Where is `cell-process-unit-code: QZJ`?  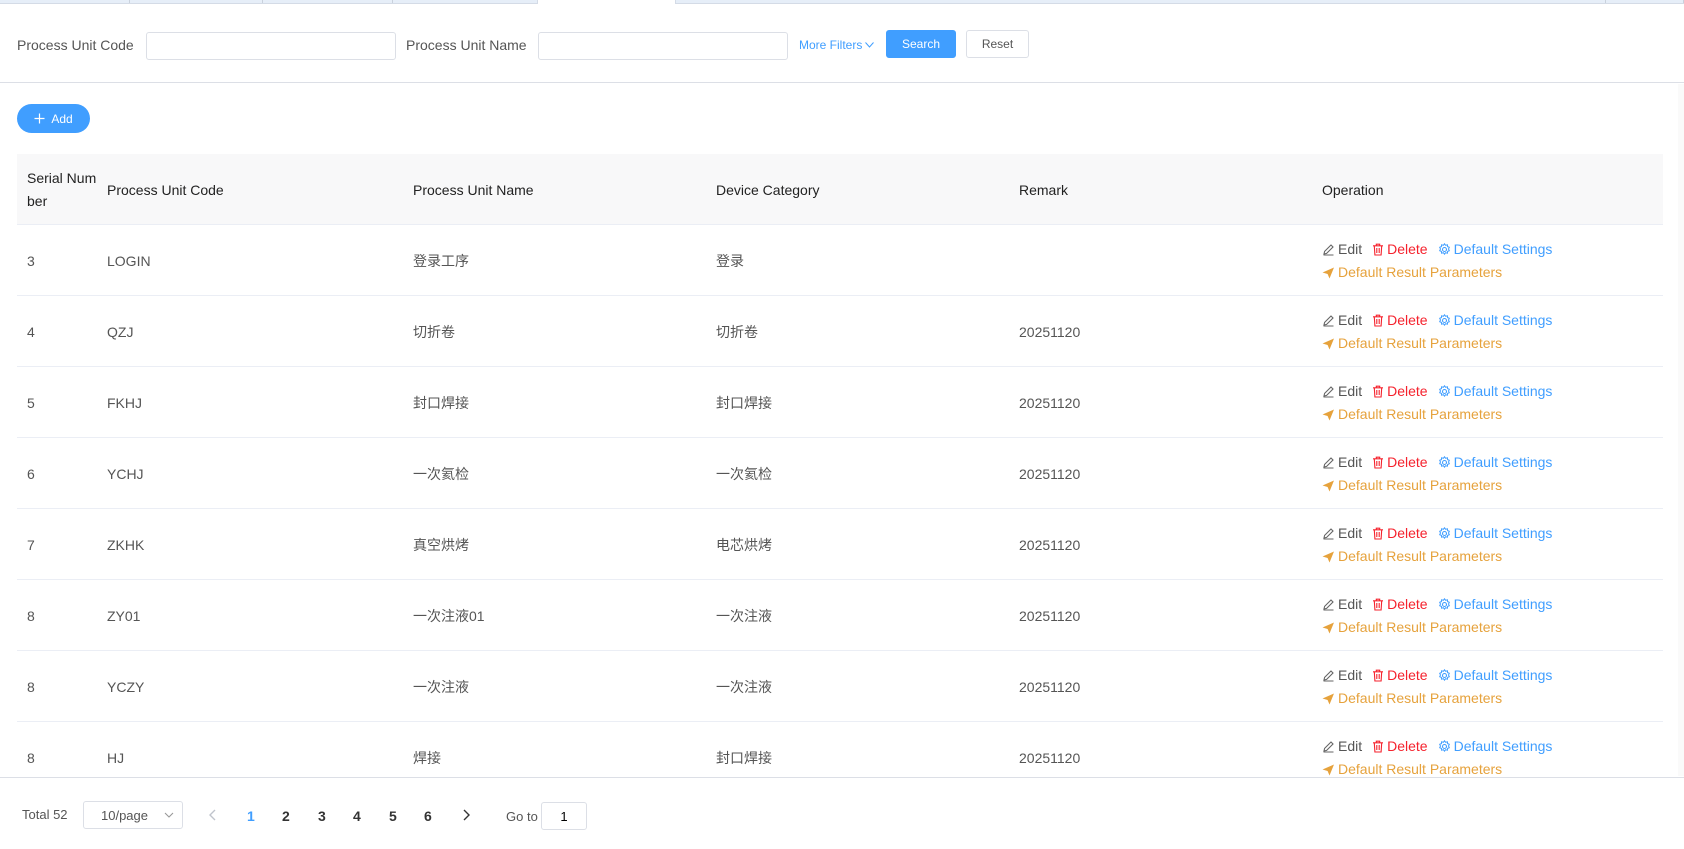
cell-process-unit-code: QZJ is located at coordinates (120, 331).